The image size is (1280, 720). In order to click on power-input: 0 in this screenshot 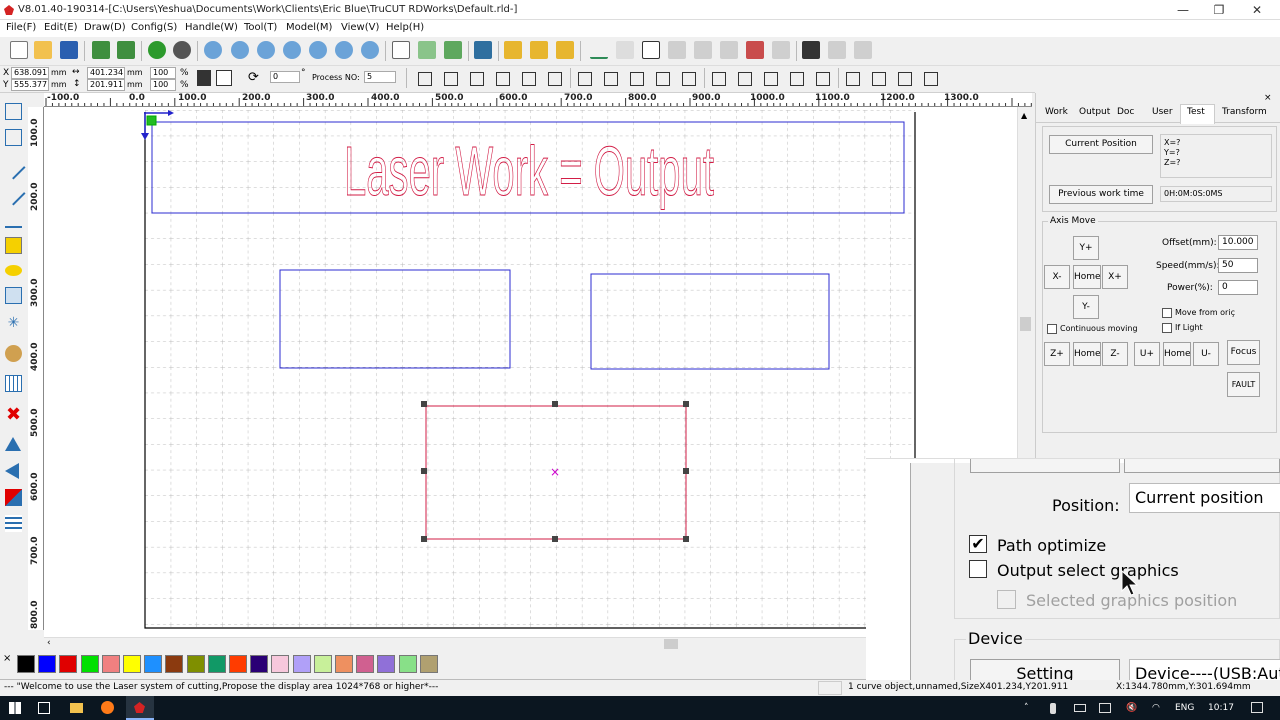, I will do `click(1238, 287)`.